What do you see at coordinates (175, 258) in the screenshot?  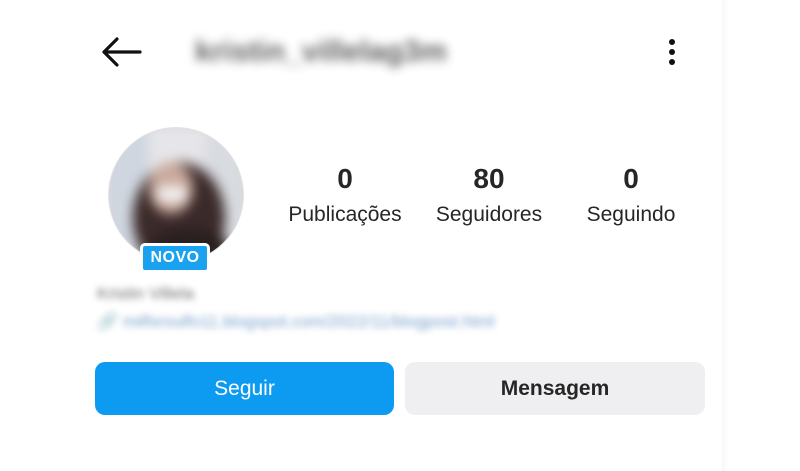 I see `new-badge: NOVO` at bounding box center [175, 258].